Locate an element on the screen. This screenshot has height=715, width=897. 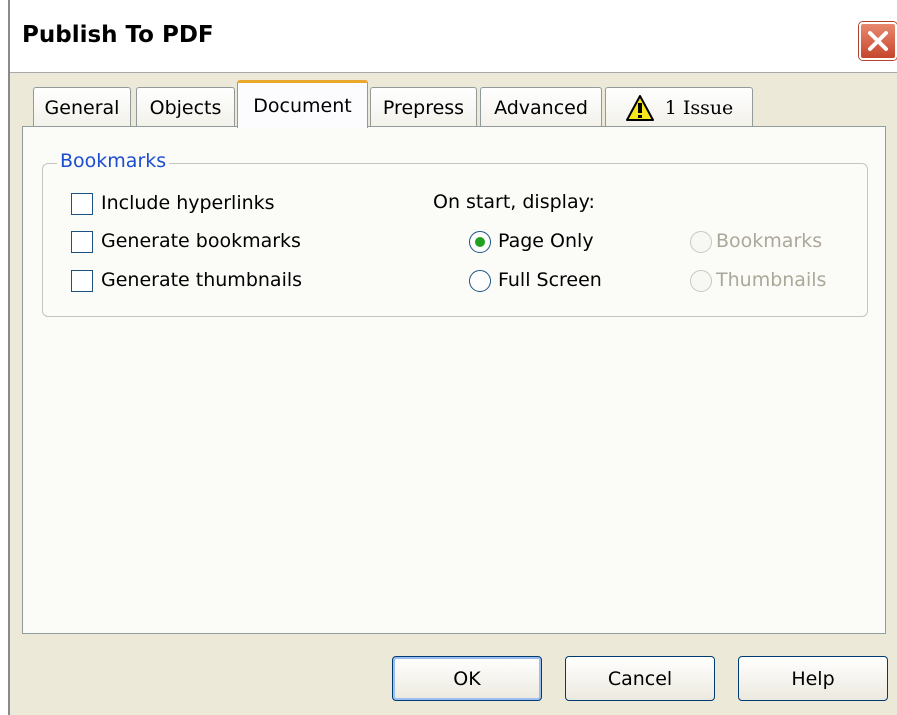
bookmarks-radio-label: Bookmarks is located at coordinates (769, 241).